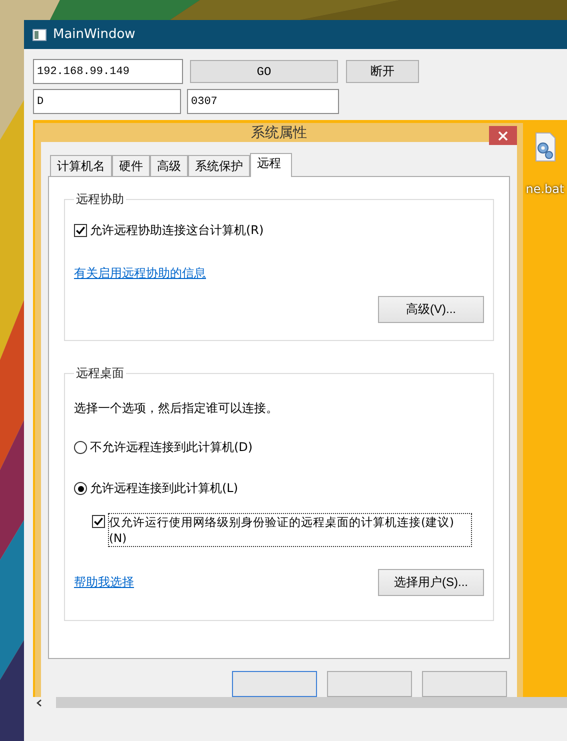  I want to click on radio-label: 允许远程连接到此计算机(L), so click(164, 488).